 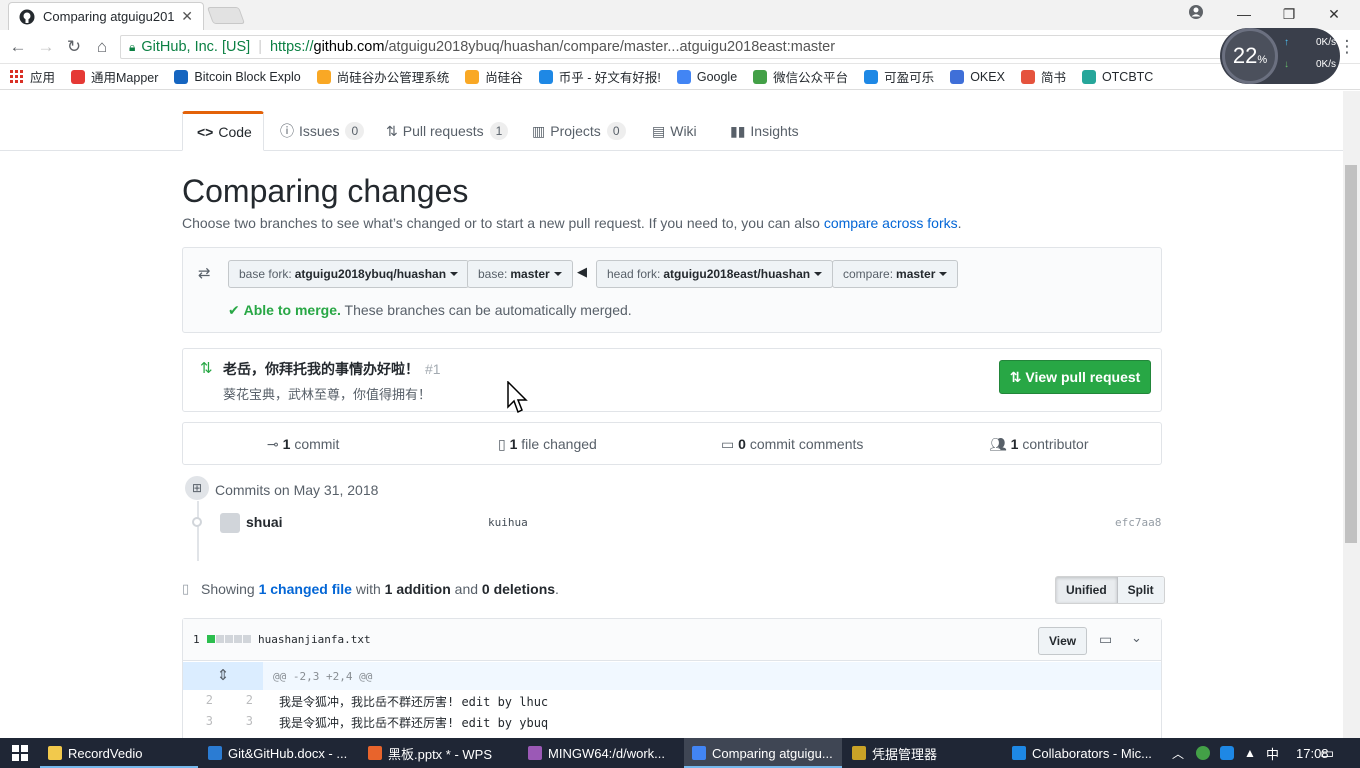 I want to click on base-fork-select: base fork: atguigu2018ybuq/huashan, so click(x=349, y=274).